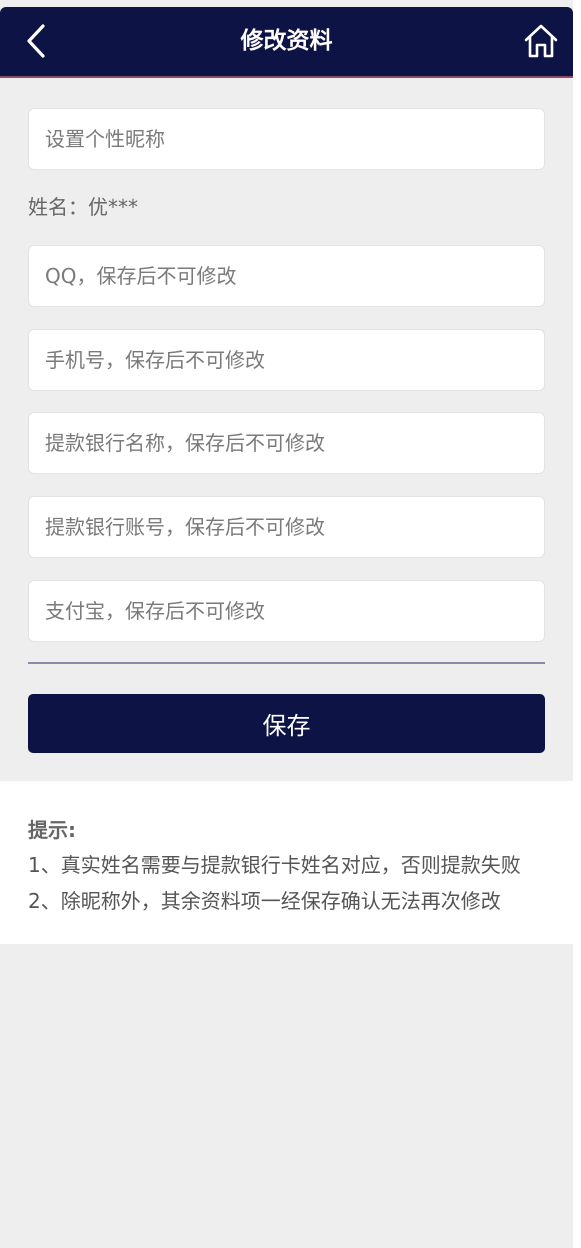 This screenshot has width=581, height=1248. Describe the element at coordinates (286, 139) in the screenshot. I see `nickname-input` at that location.